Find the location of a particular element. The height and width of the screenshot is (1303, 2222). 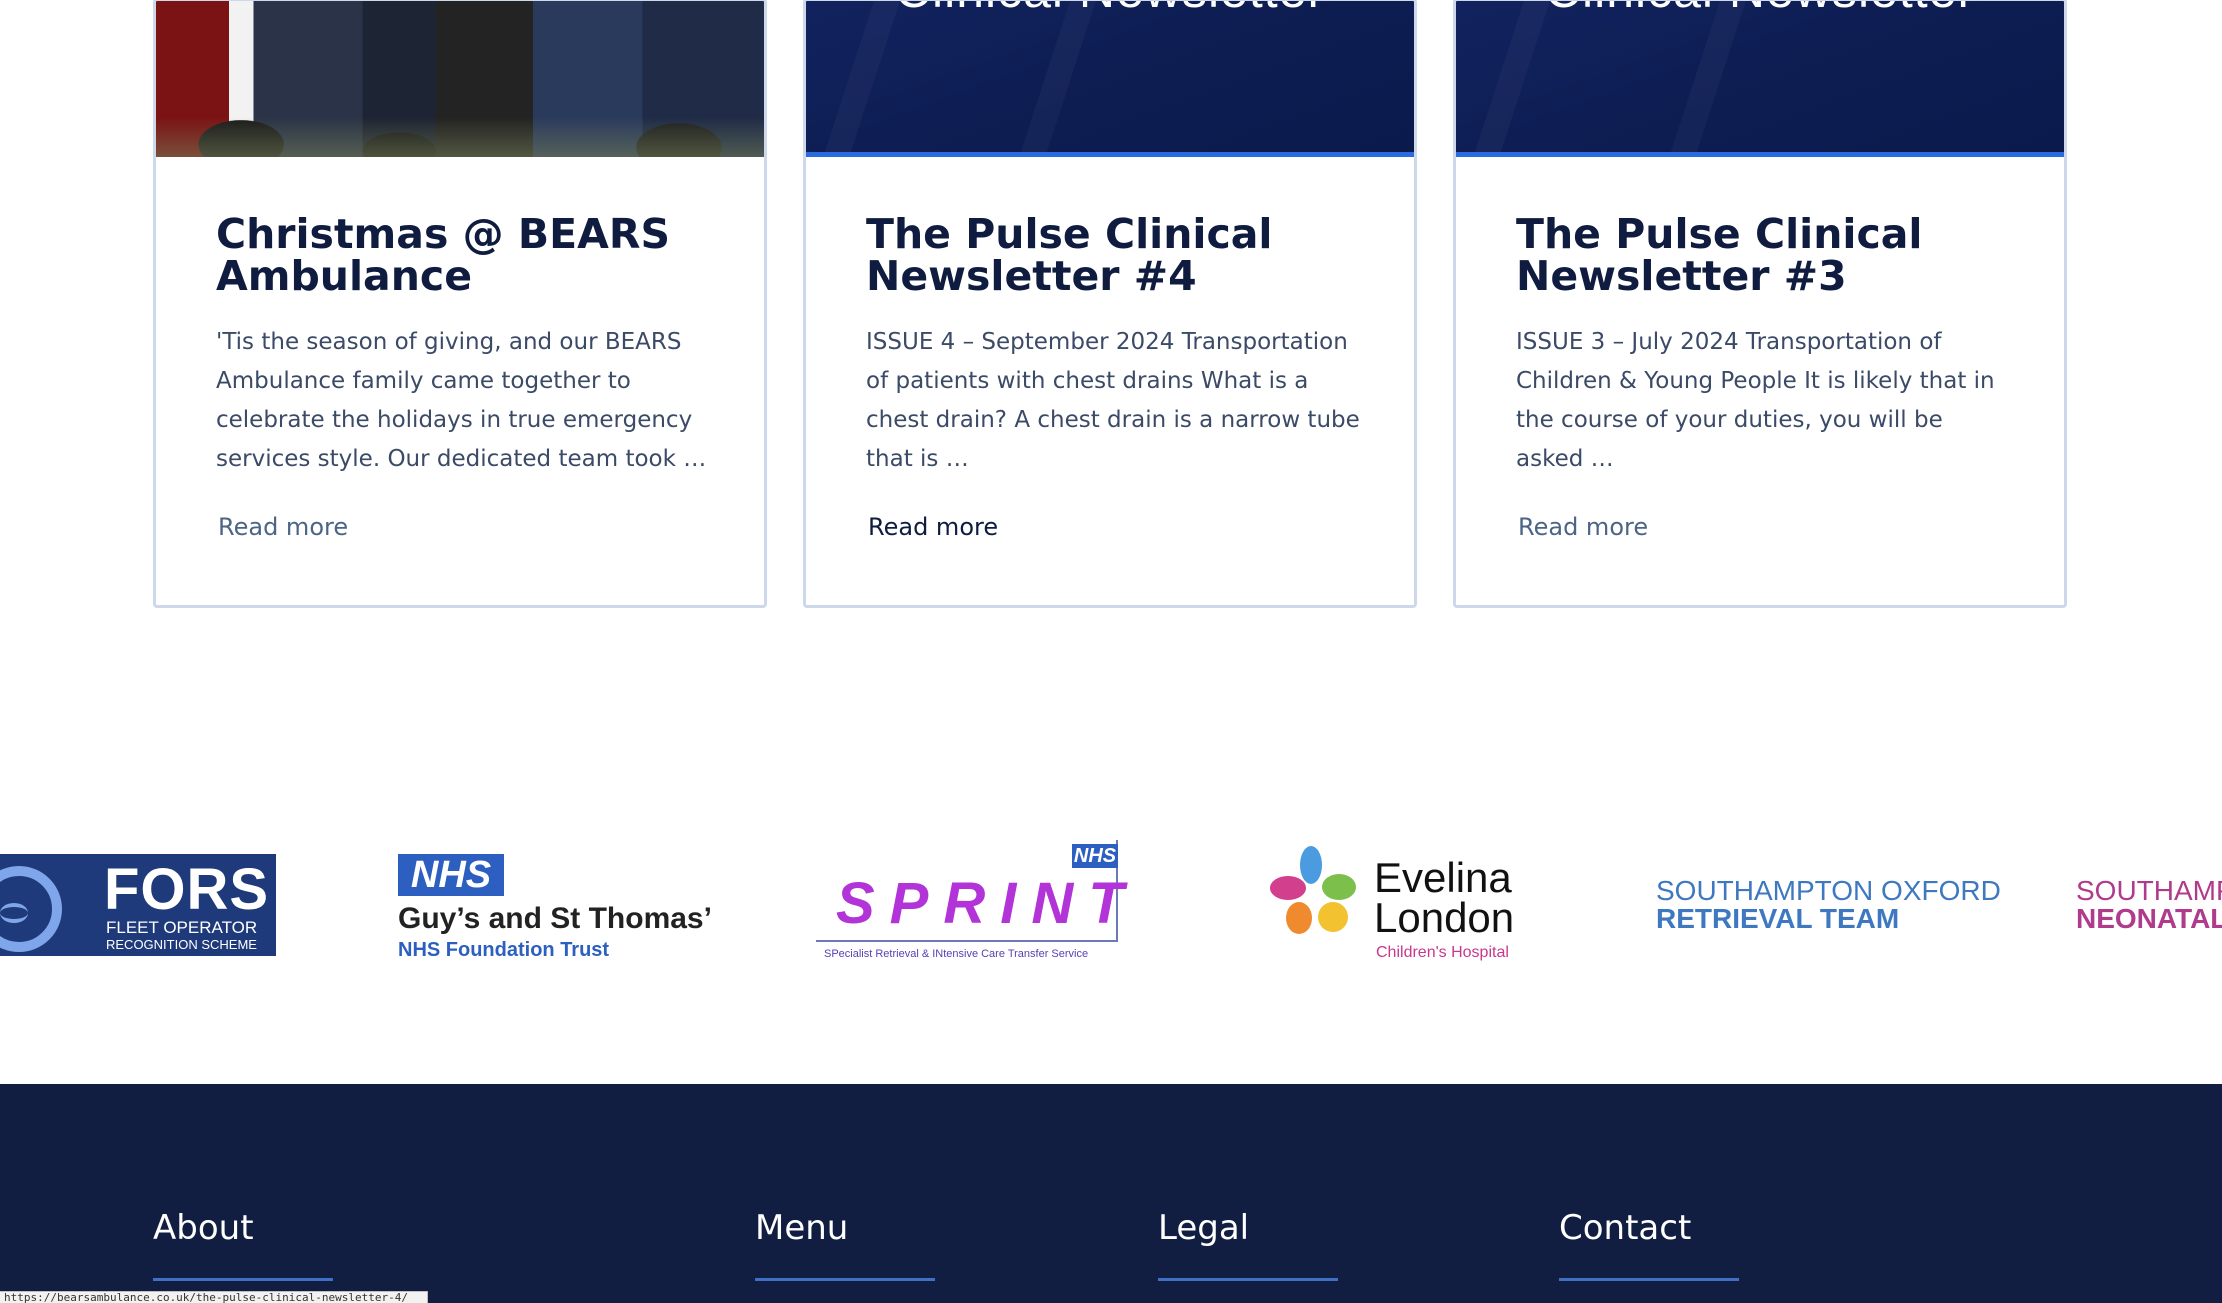

footer-contact-column: Contact is located at coordinates (1625, 1228).